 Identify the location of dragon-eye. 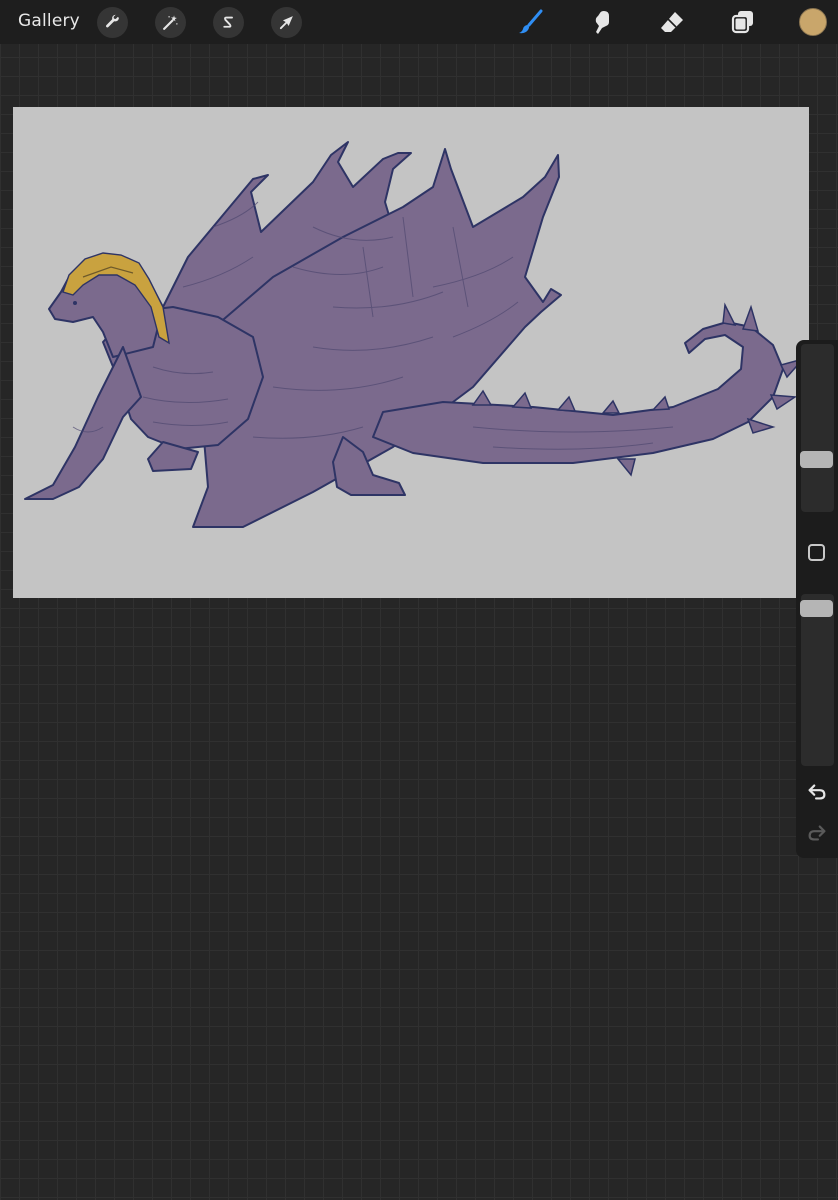
(75, 303).